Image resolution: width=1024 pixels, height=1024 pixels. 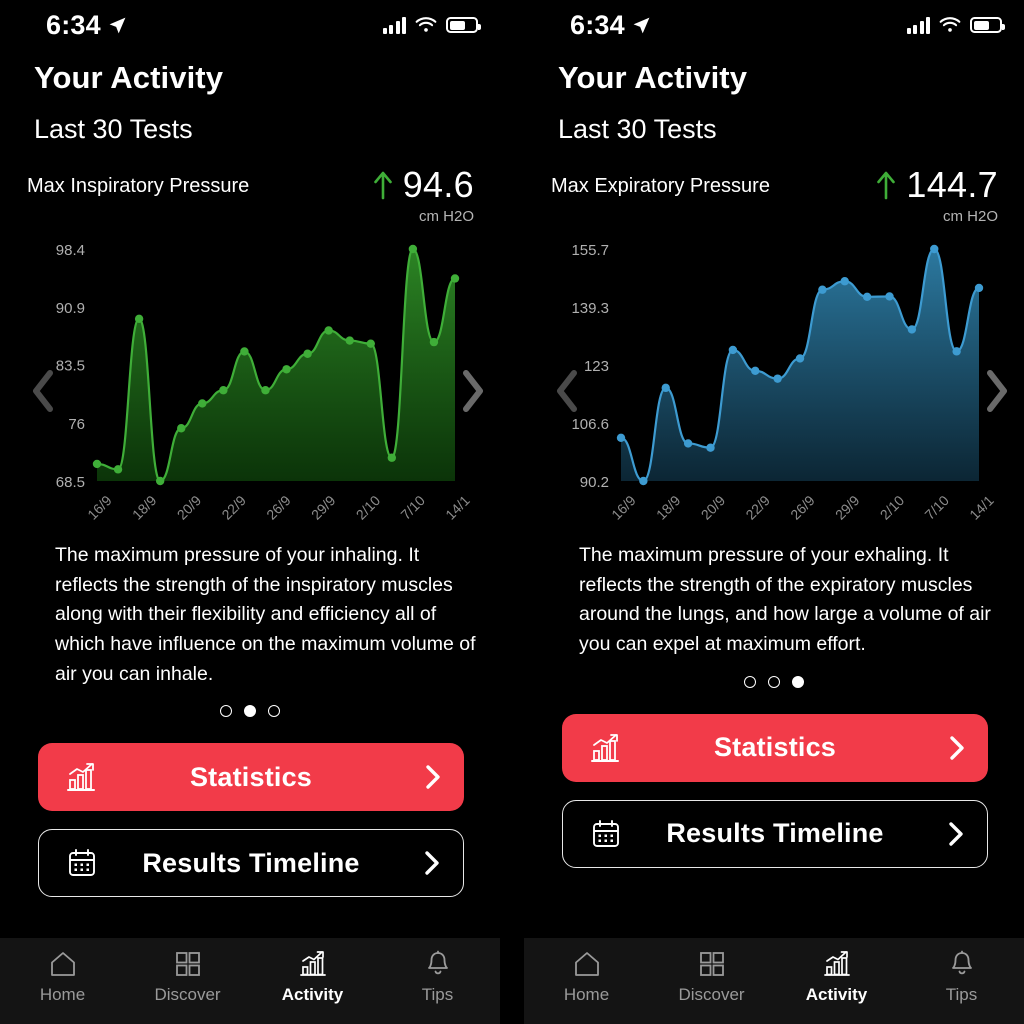 I want to click on location-arrow-icon, so click(x=641, y=25).